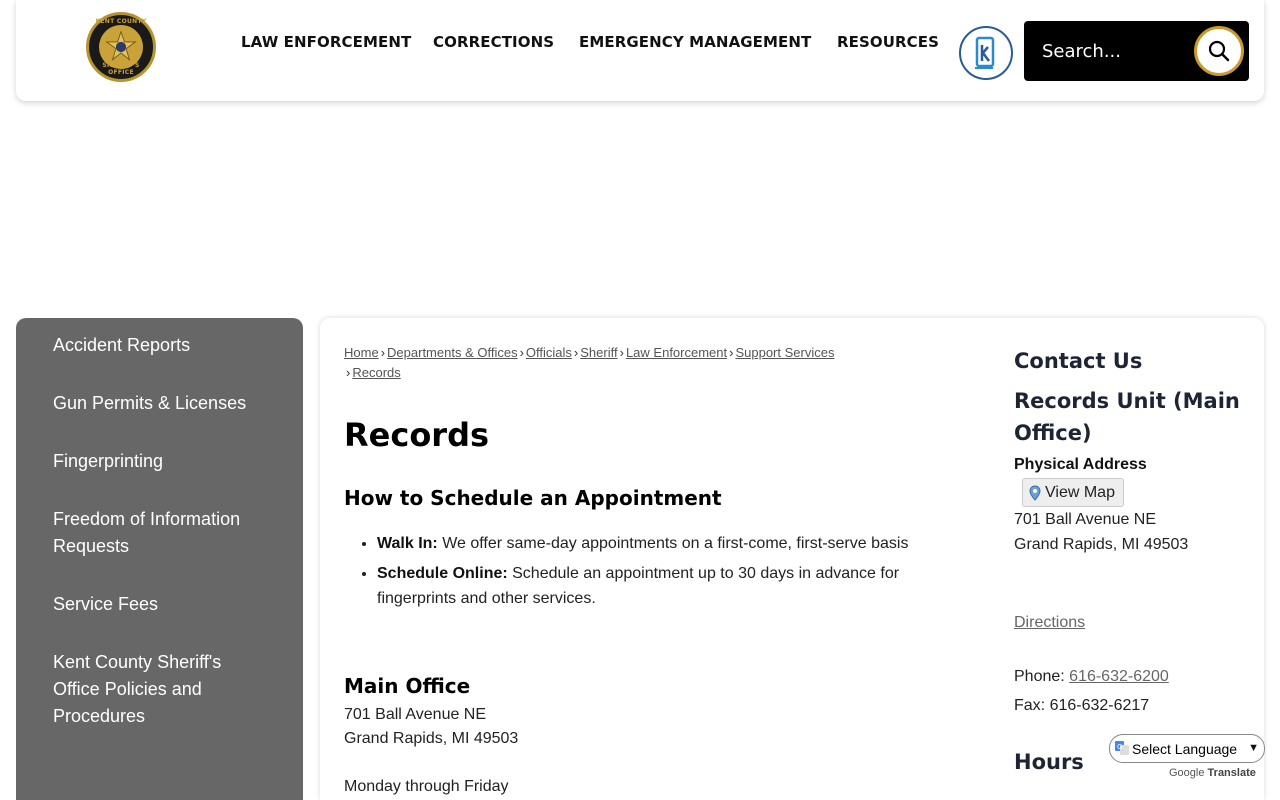 This screenshot has height=800, width=1280. Describe the element at coordinates (1082, 705) in the screenshot. I see `contact-fax: Fax: 616-632-6217` at that location.